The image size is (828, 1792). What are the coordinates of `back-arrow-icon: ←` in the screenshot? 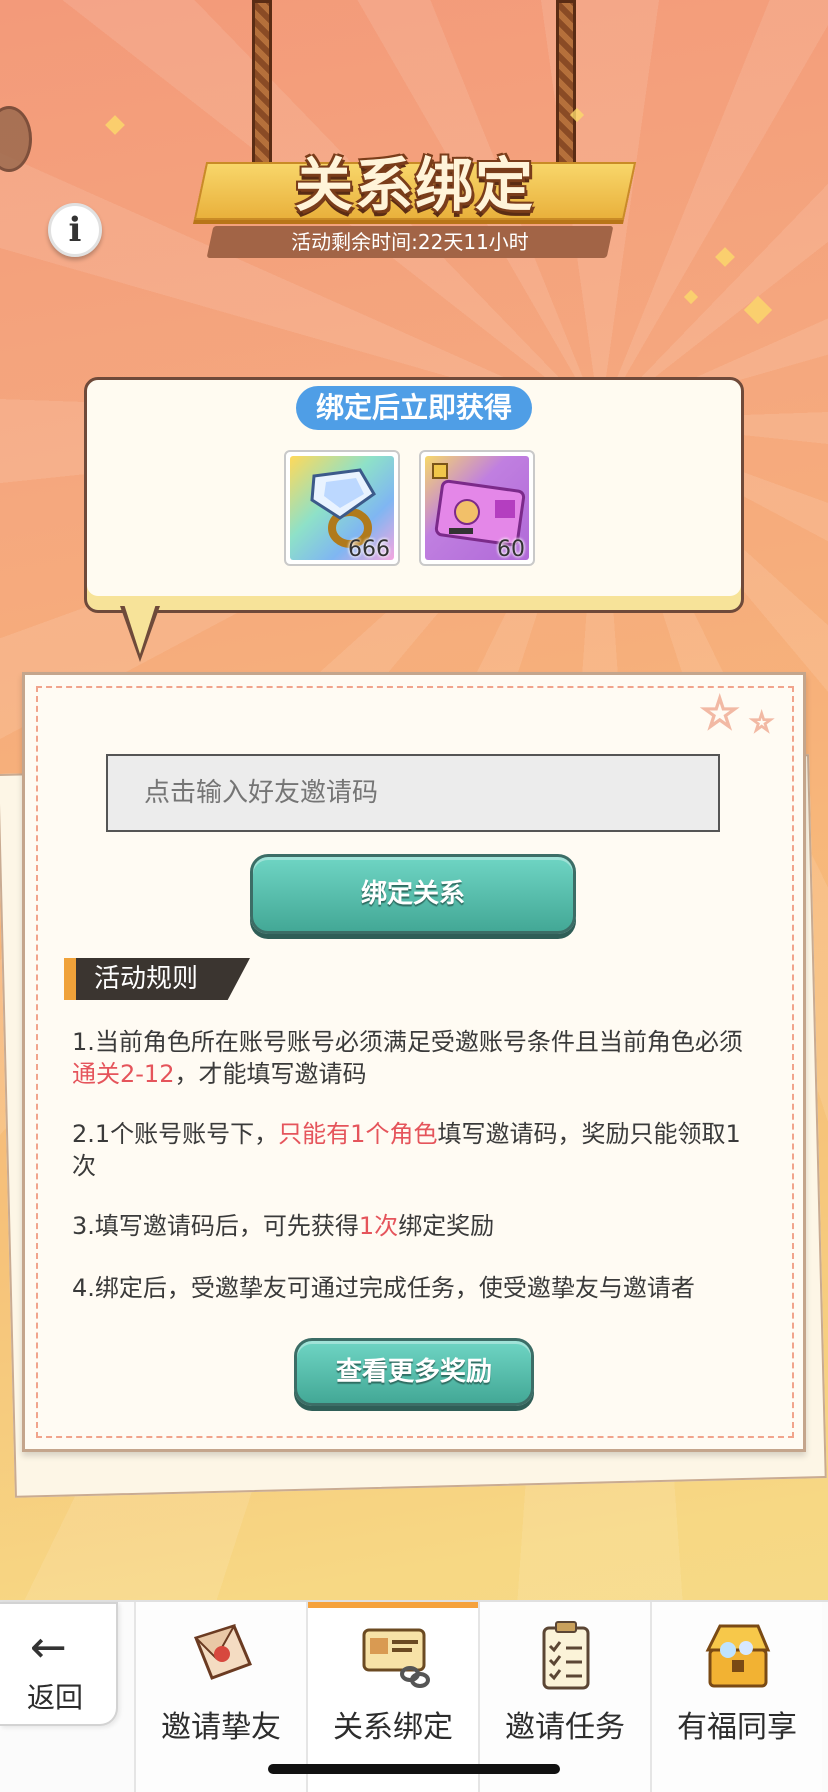 It's located at (48, 1647).